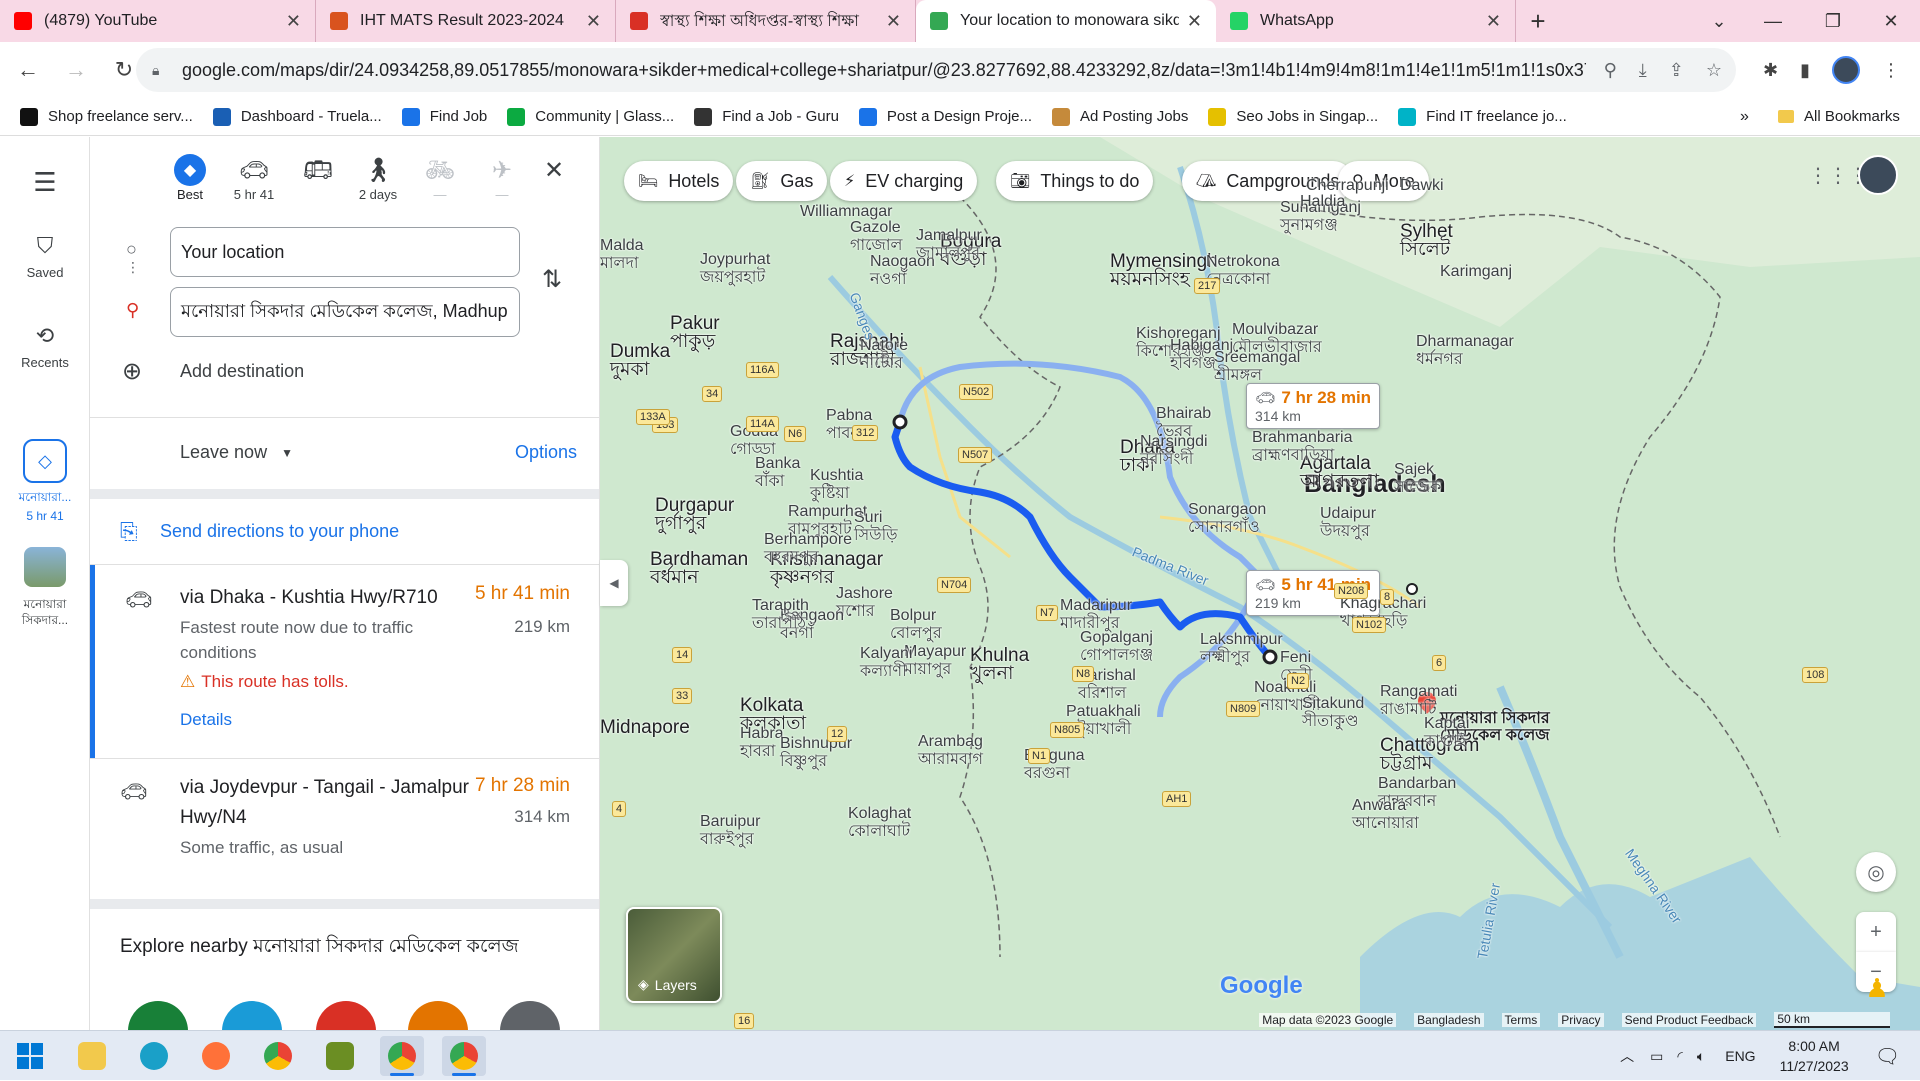 The height and width of the screenshot is (1081, 1920). I want to click on layers-button: ◈ Layers, so click(674, 955).